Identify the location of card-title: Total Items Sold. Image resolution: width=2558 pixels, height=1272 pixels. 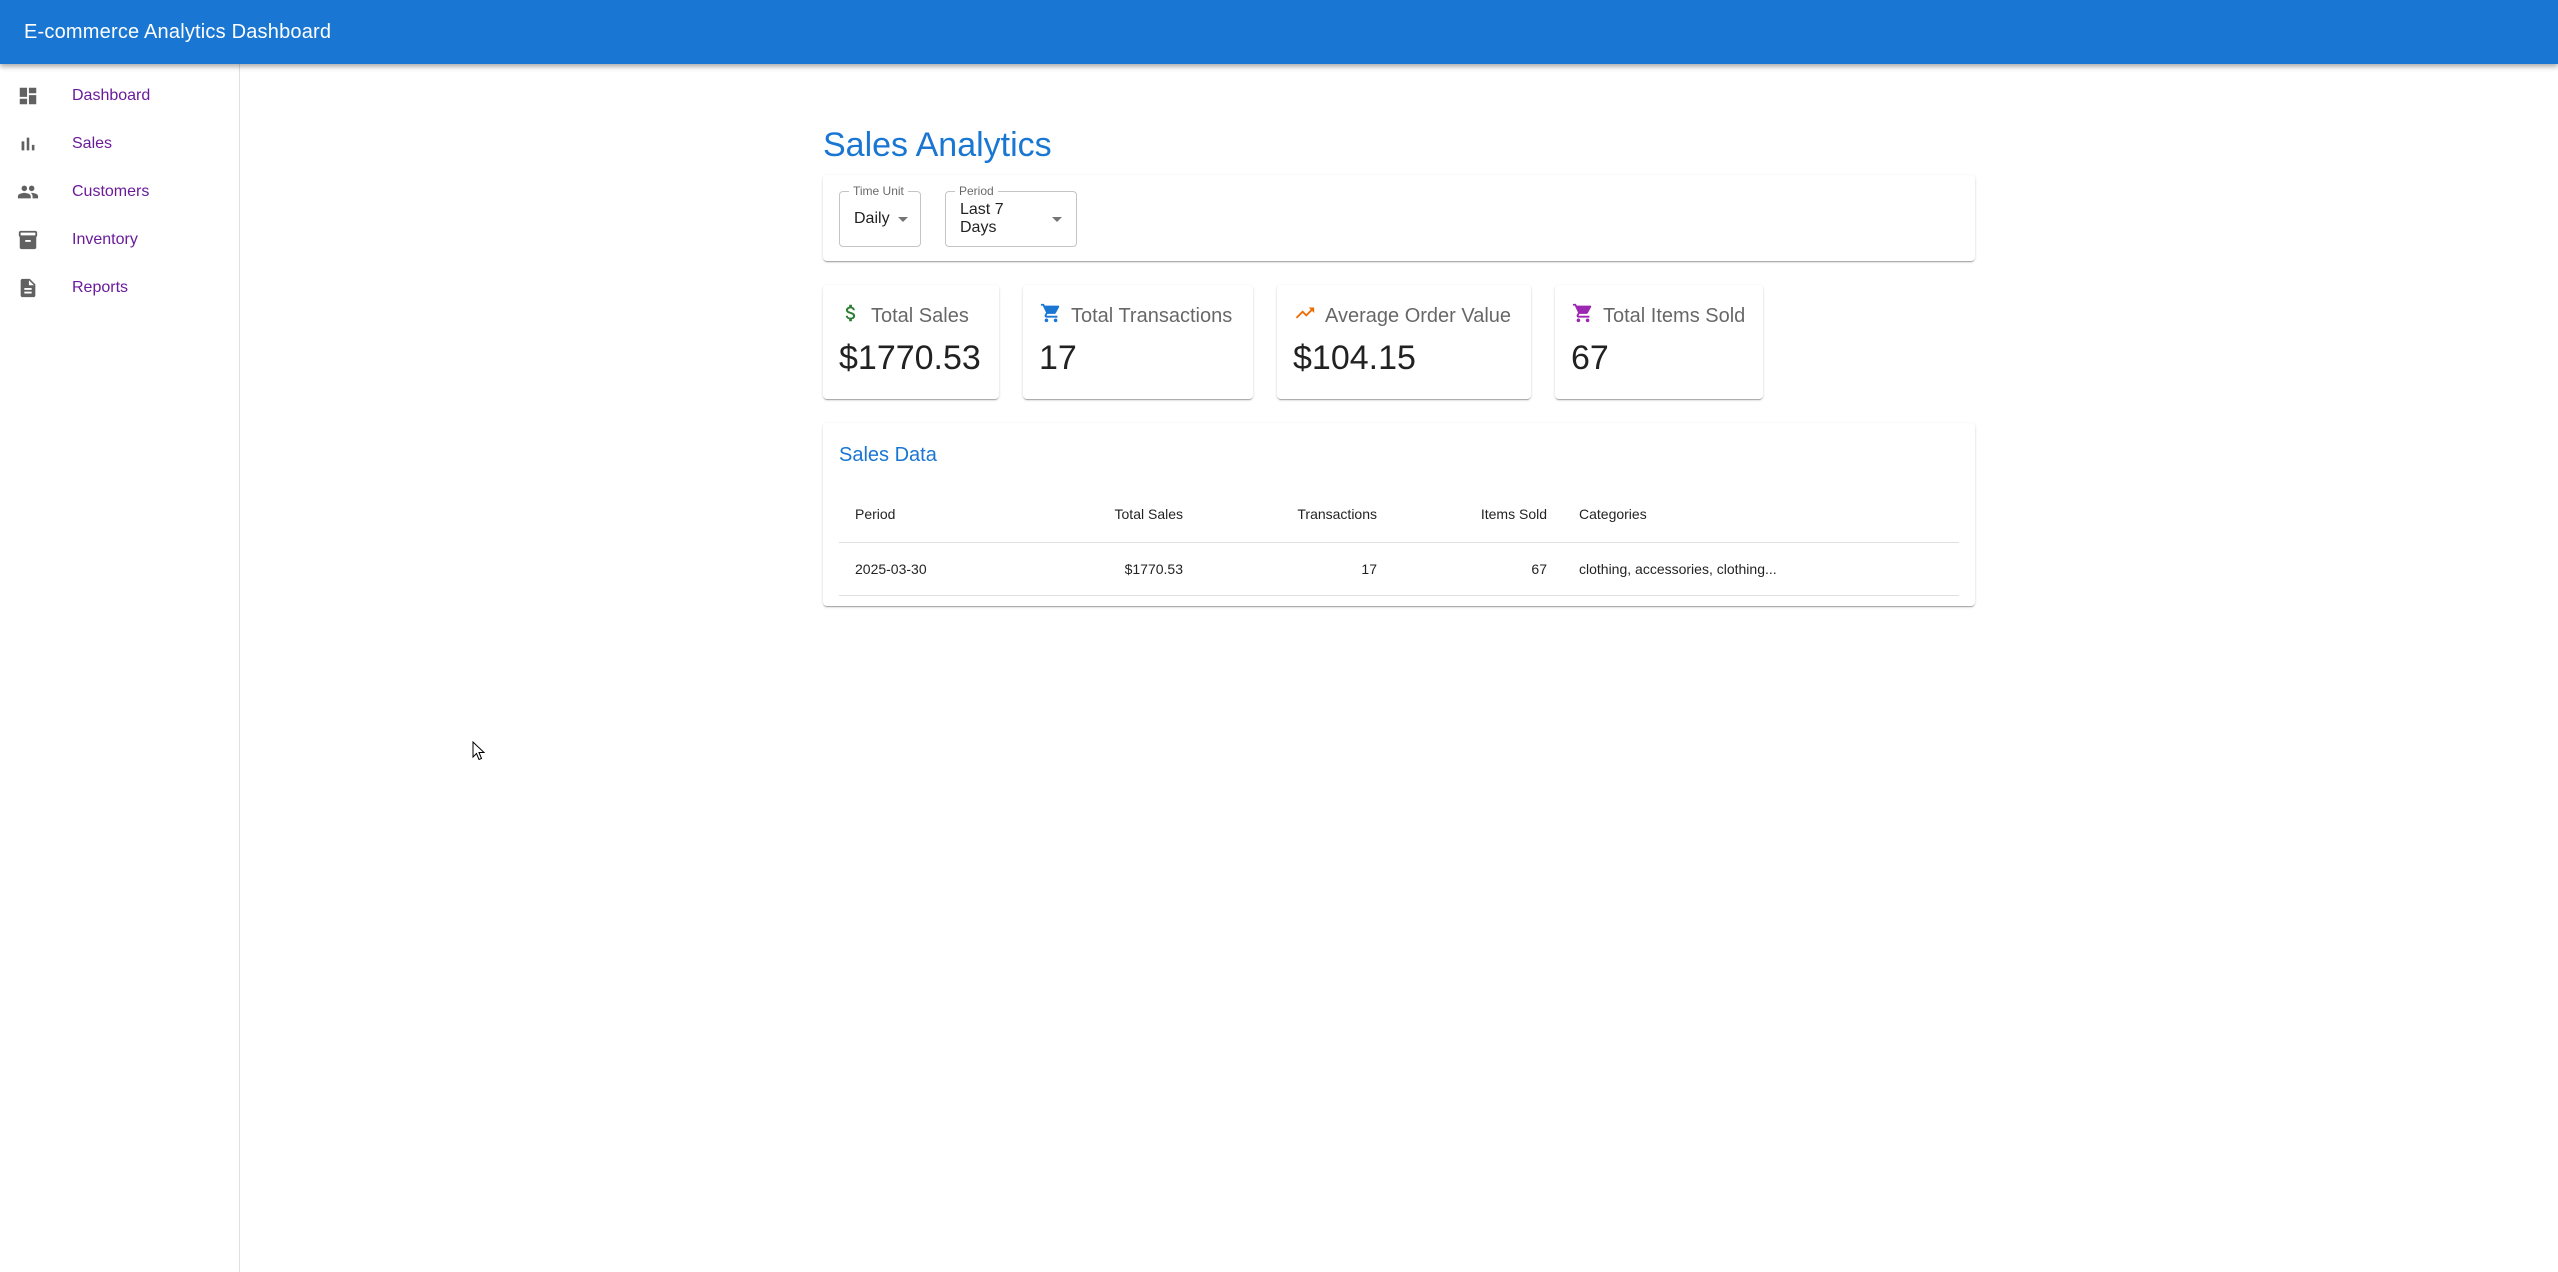
(1674, 315).